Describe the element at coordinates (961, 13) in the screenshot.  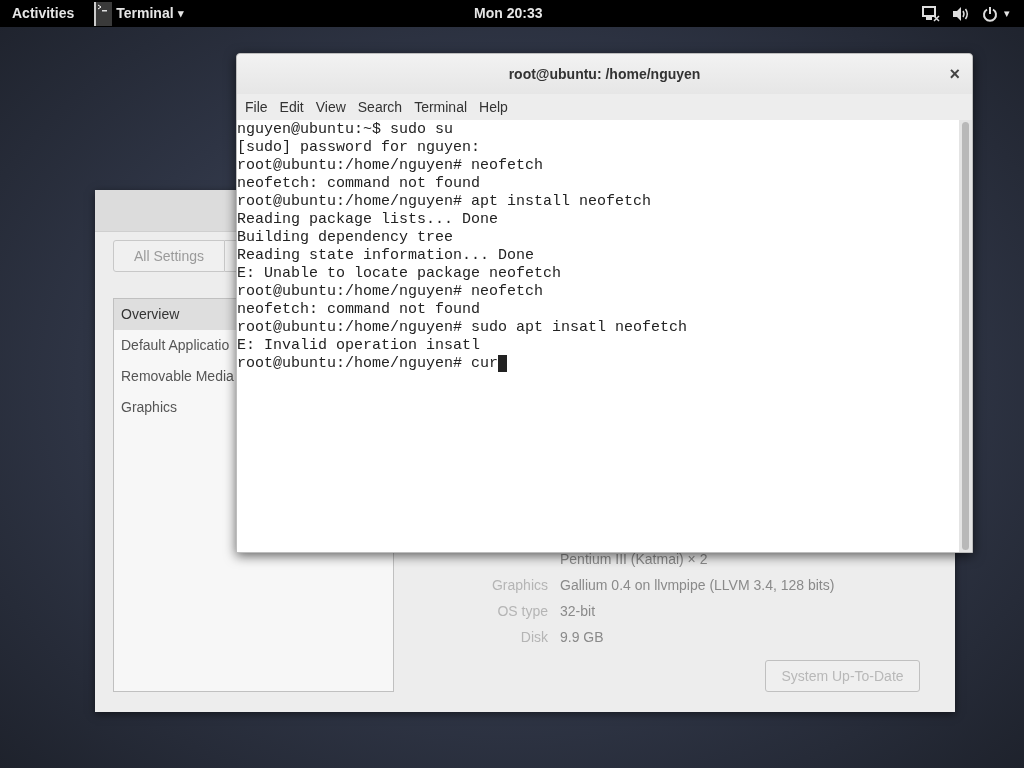
I see `volume-icon` at that location.